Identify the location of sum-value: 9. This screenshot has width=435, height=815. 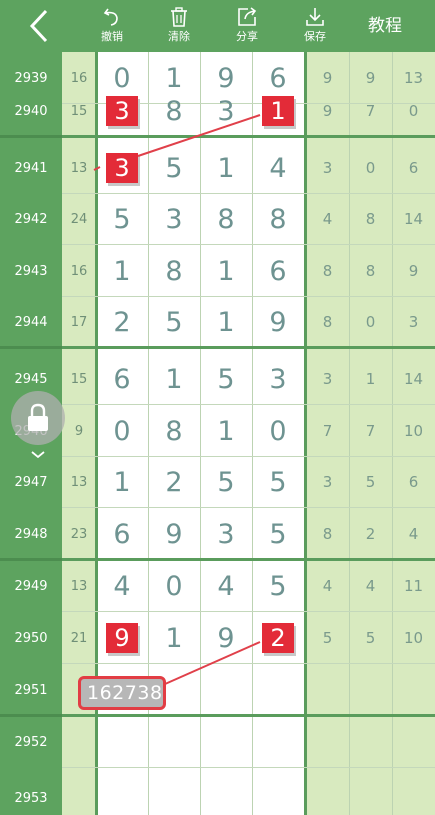
(79, 431).